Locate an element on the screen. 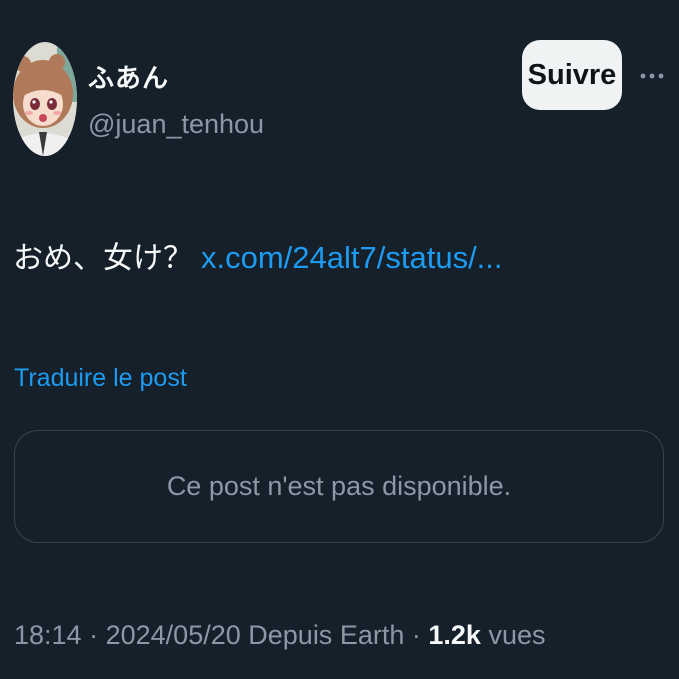  views-count: 1.2k is located at coordinates (454, 635).